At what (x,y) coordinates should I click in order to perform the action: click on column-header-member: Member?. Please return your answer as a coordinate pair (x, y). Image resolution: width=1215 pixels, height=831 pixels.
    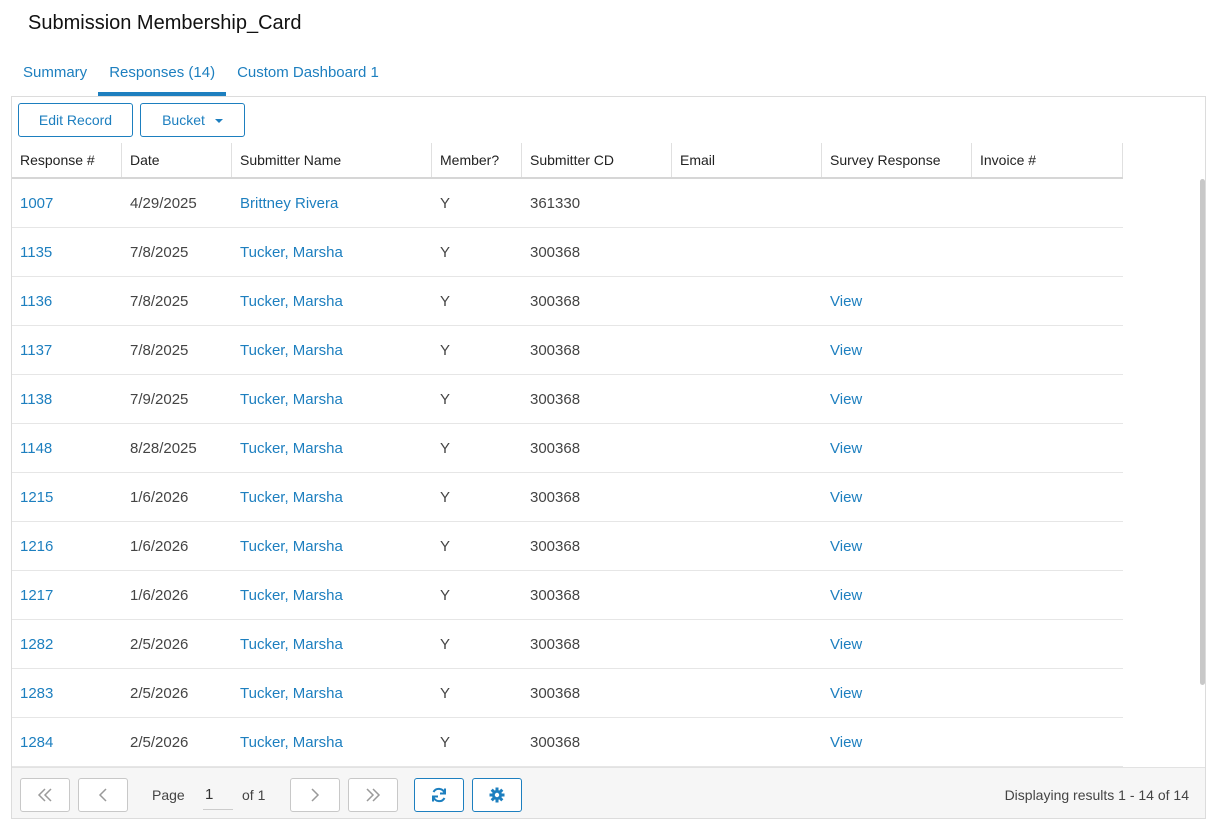
    Looking at the image, I should click on (477, 160).